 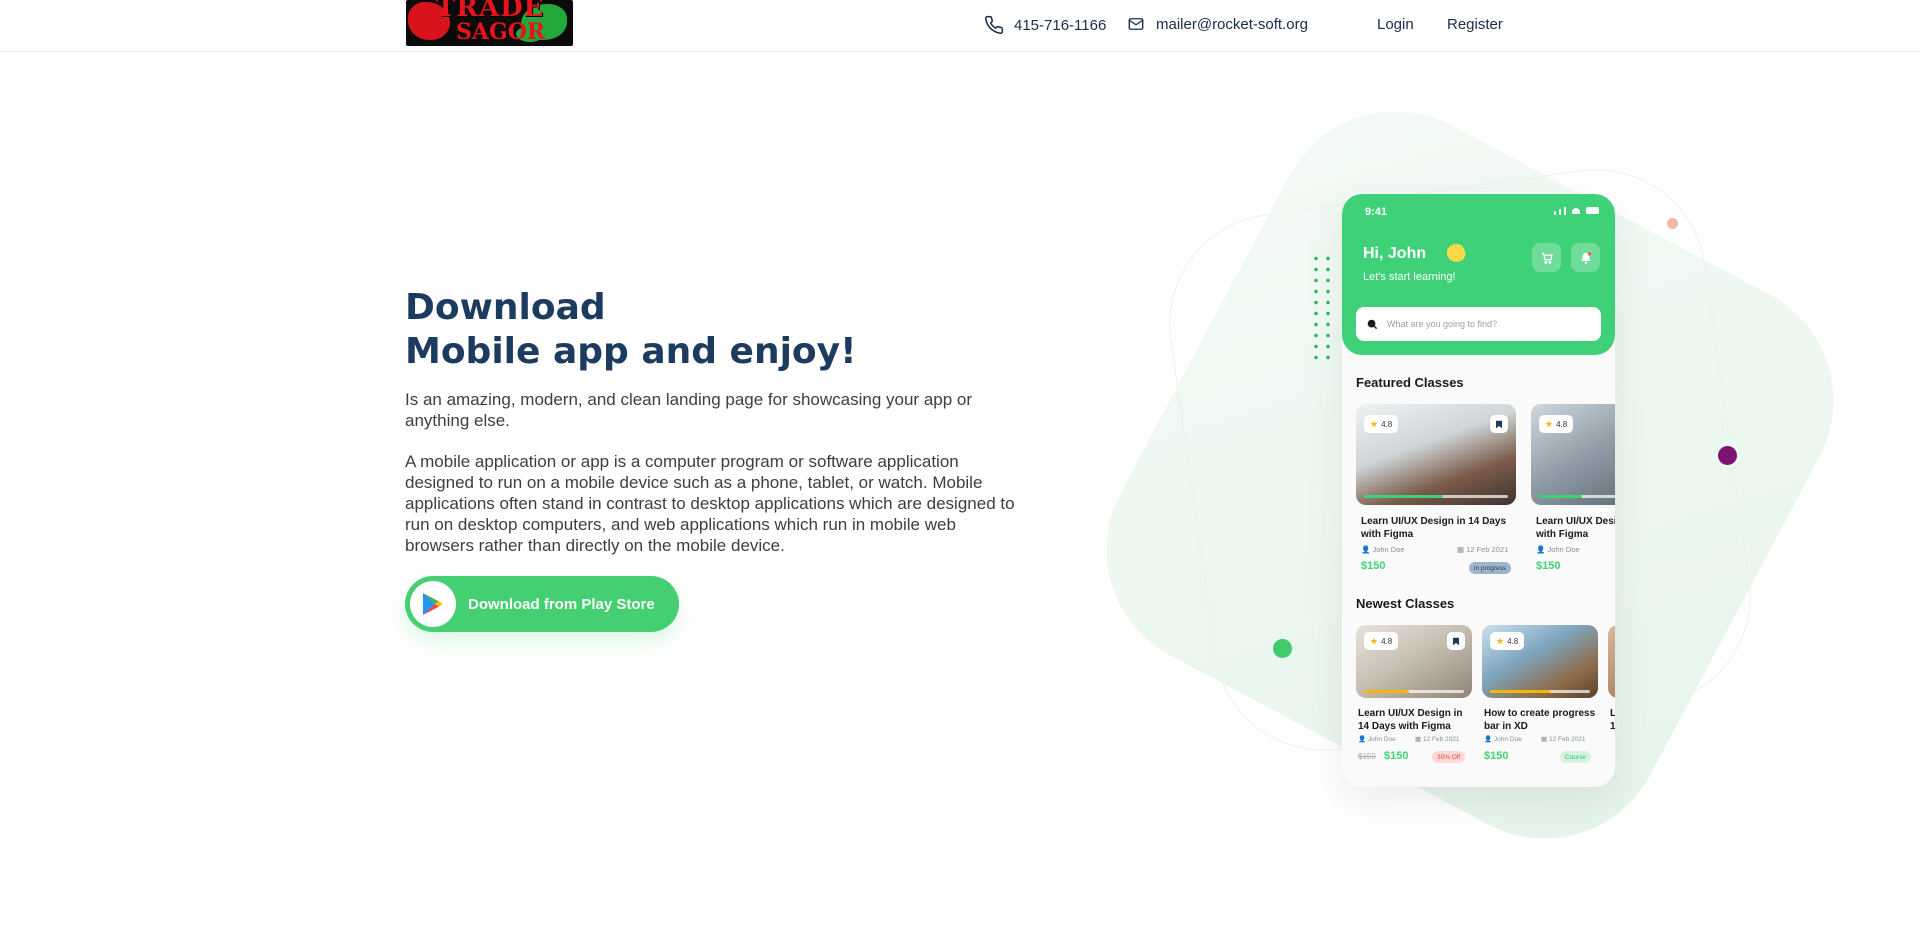 I want to click on header-phone: 415-716-1166, so click(x=1045, y=25).